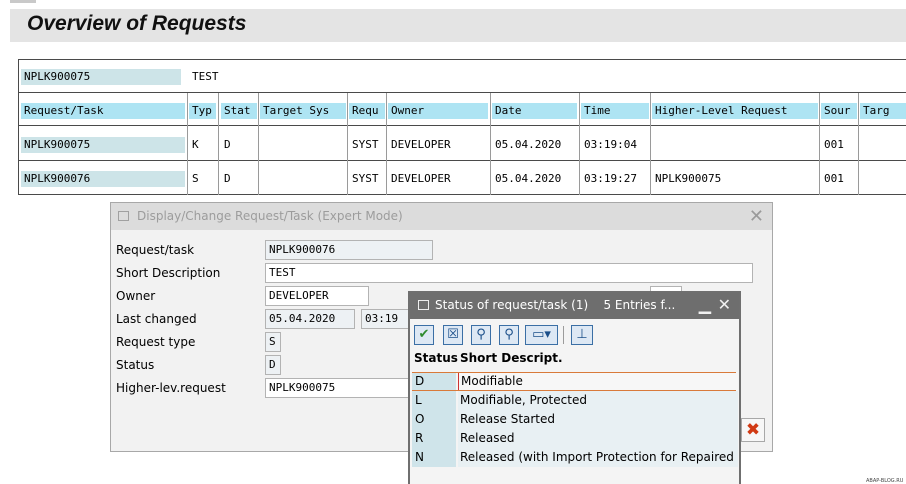 This screenshot has width=906, height=484. What do you see at coordinates (338, 388) in the screenshot?
I see `higher-level-request-field: NPLK900075` at bounding box center [338, 388].